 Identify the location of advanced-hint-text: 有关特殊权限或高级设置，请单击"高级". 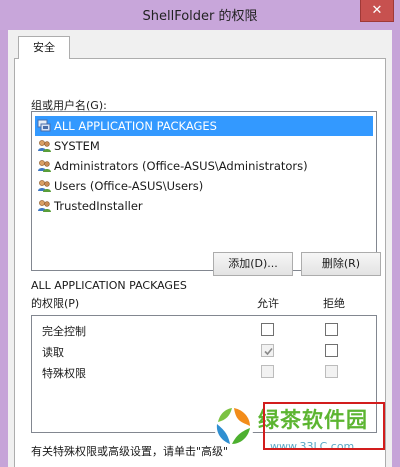
(130, 451).